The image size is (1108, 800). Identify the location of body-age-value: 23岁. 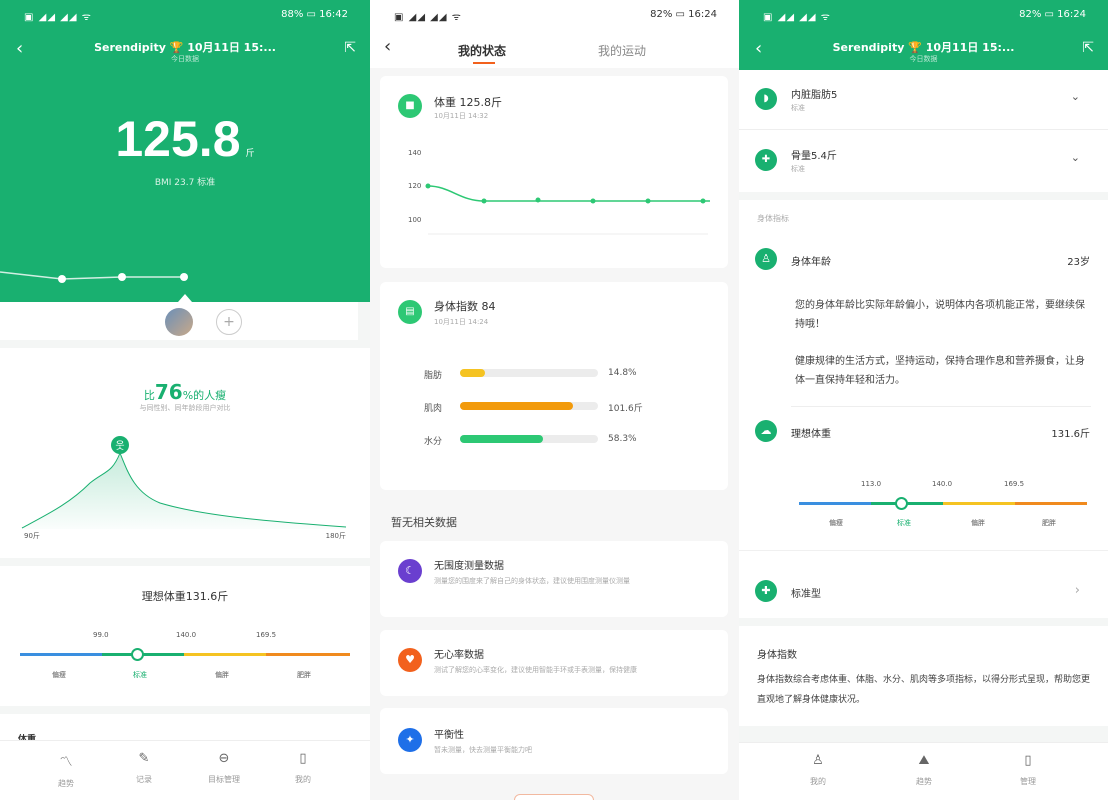
(1078, 262).